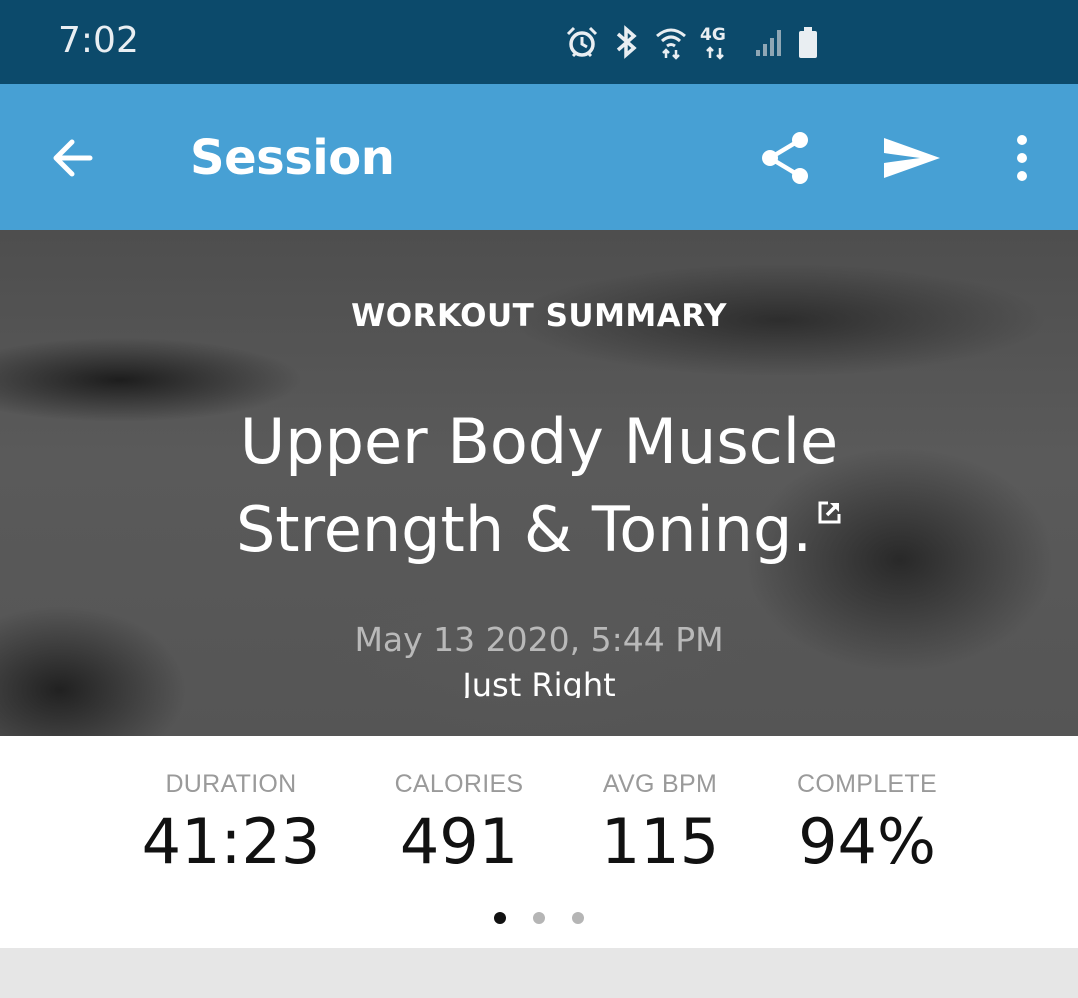 This screenshot has width=1078, height=998. What do you see at coordinates (582, 42) in the screenshot?
I see `alarm-icon` at bounding box center [582, 42].